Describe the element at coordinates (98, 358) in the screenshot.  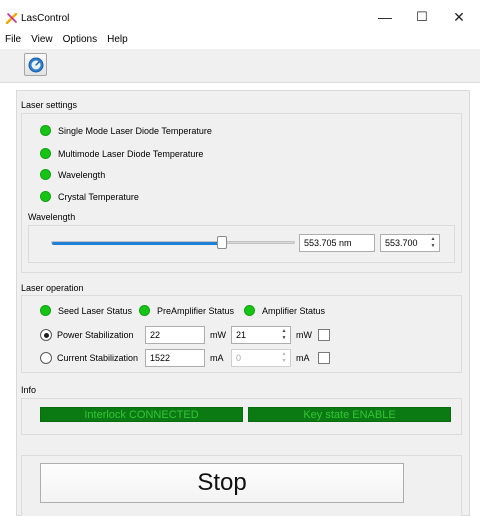
I see `current-stabilization-label: Current Stabilization` at that location.